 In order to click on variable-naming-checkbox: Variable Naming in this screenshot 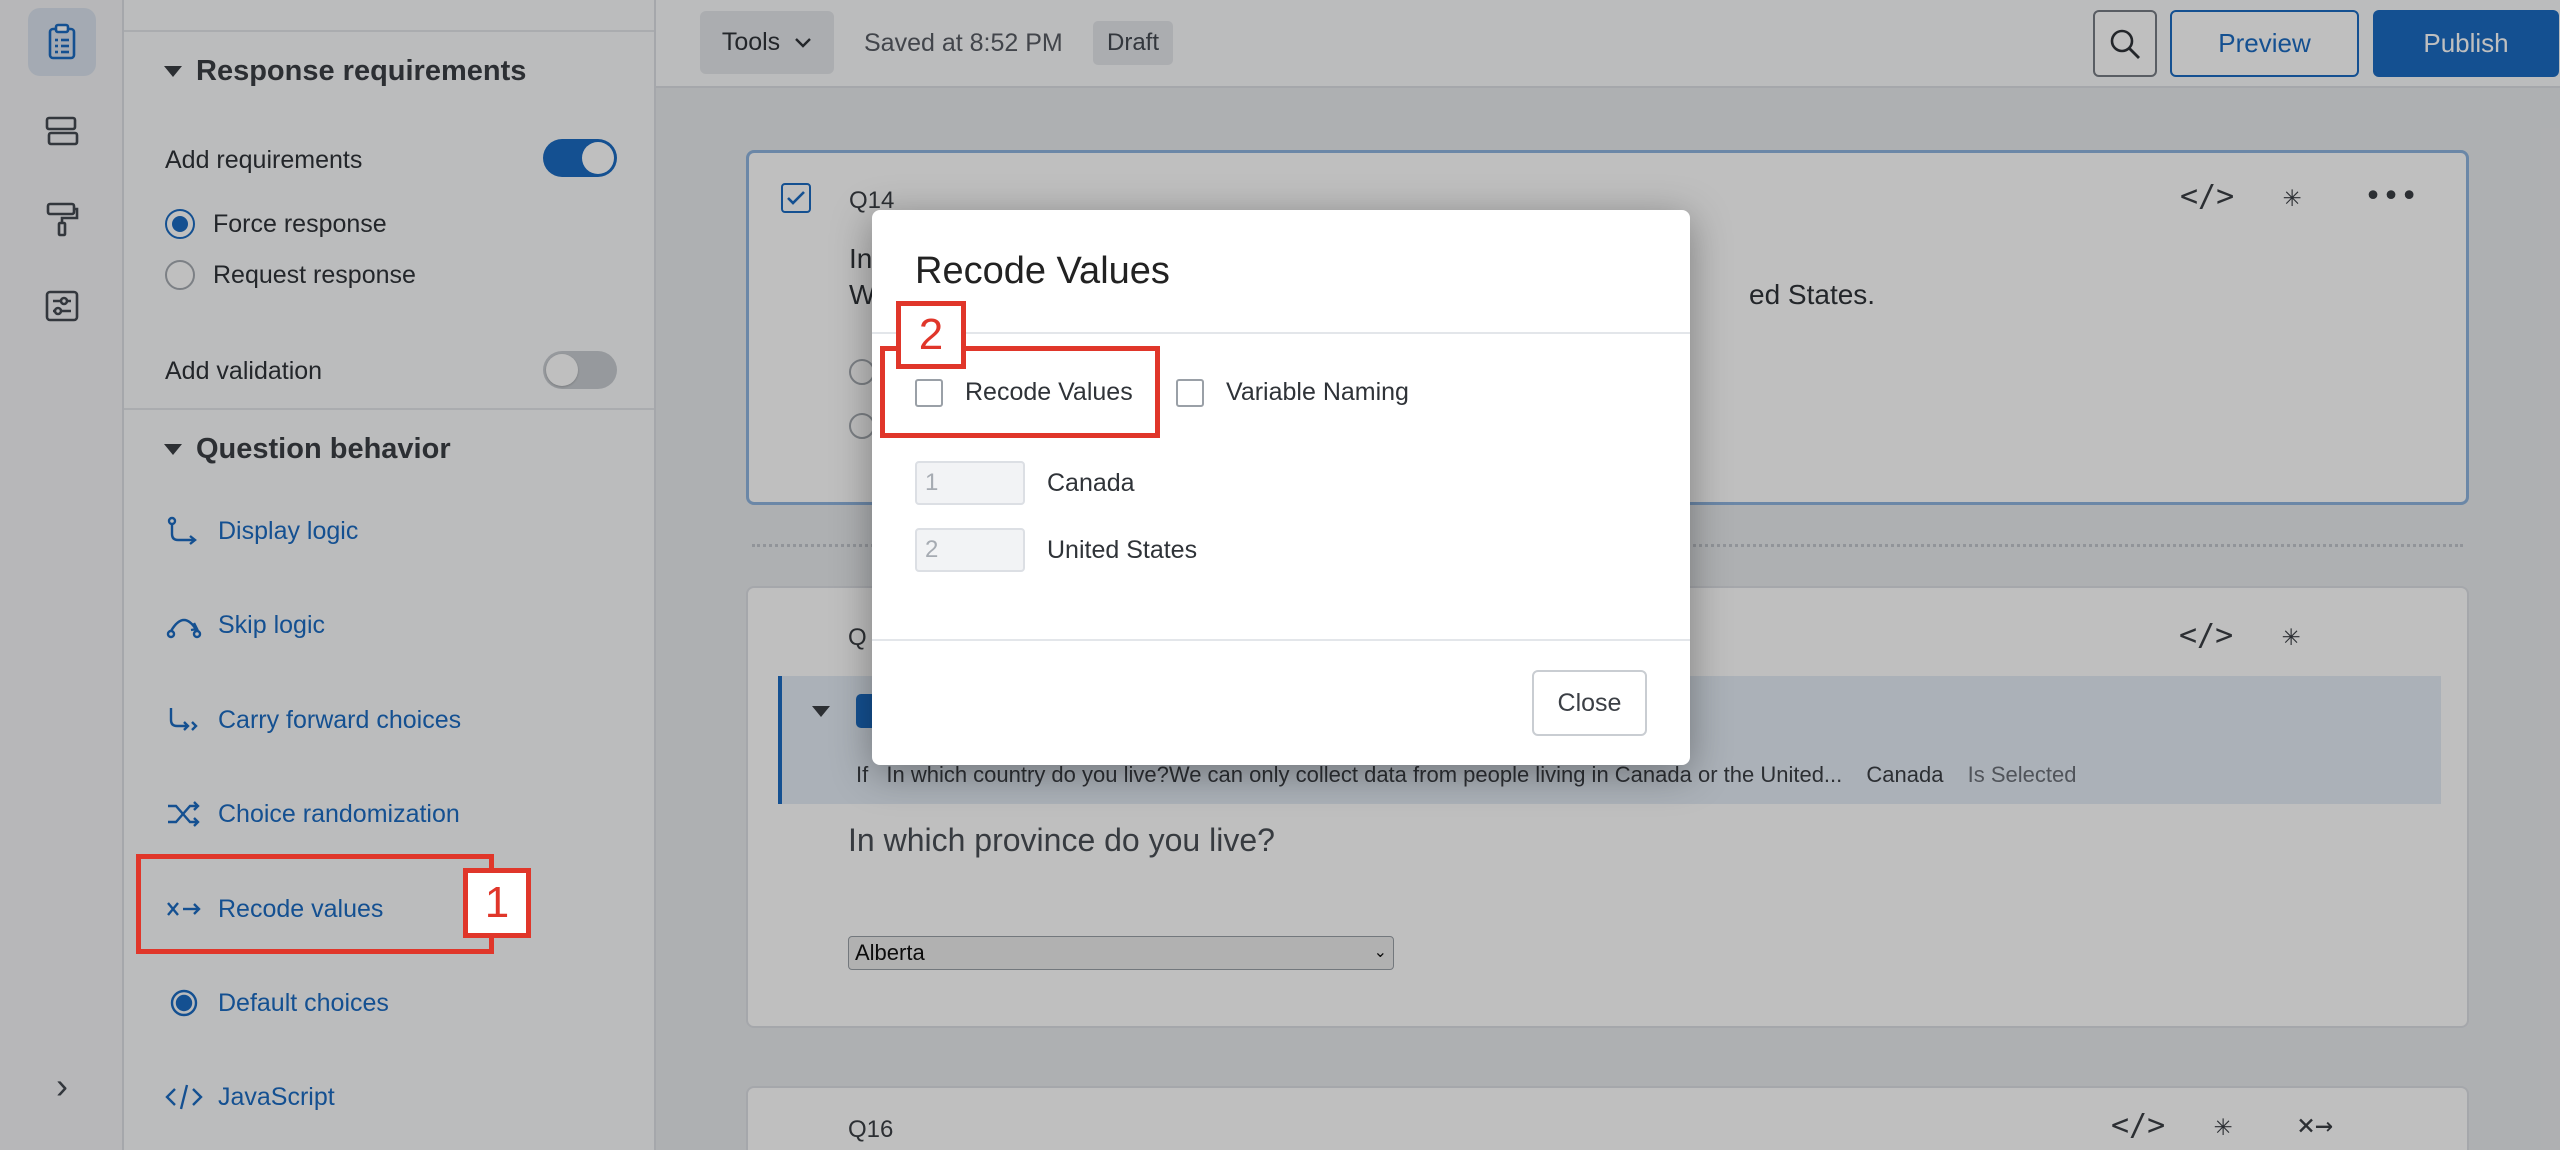, I will do `click(1292, 392)`.